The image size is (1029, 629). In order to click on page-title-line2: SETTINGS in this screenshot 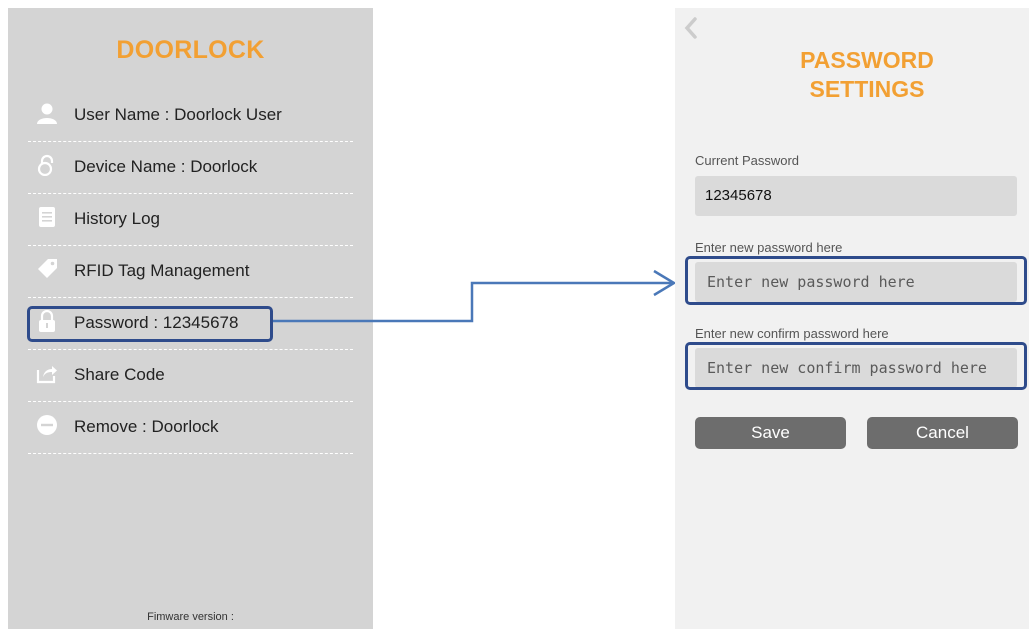, I will do `click(867, 89)`.